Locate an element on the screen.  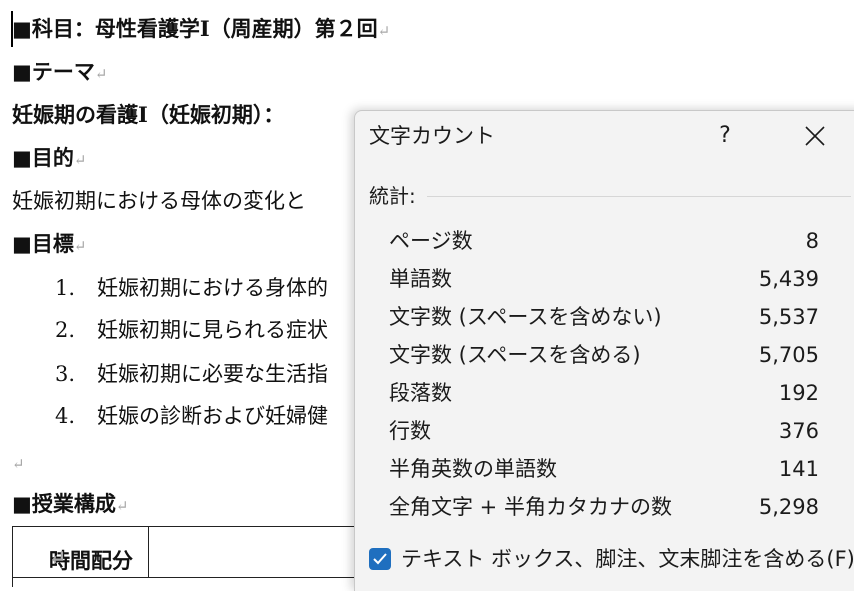
stat-row-fullwidth-chars: 全角文字 + 半角カタカナの数 5,298 is located at coordinates (604, 507).